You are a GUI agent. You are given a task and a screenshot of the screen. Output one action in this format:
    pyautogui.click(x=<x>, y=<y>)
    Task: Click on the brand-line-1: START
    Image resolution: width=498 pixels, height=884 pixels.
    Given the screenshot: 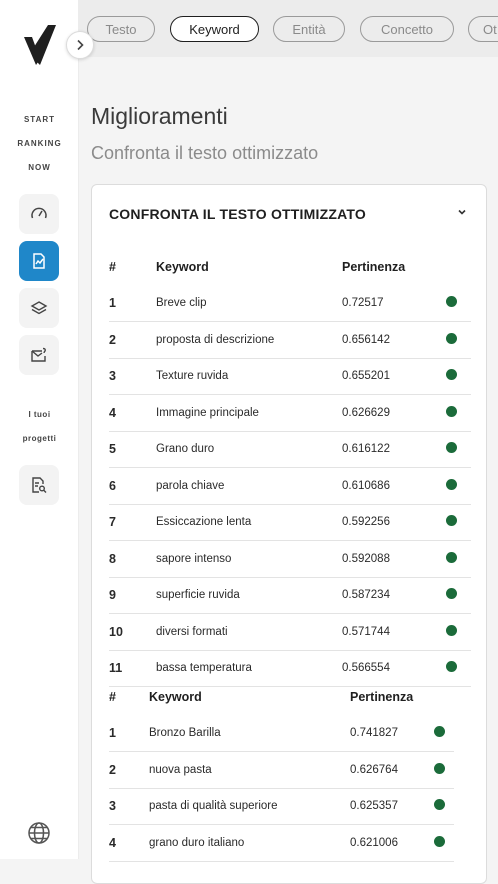 What is the action you would take?
    pyautogui.click(x=39, y=119)
    